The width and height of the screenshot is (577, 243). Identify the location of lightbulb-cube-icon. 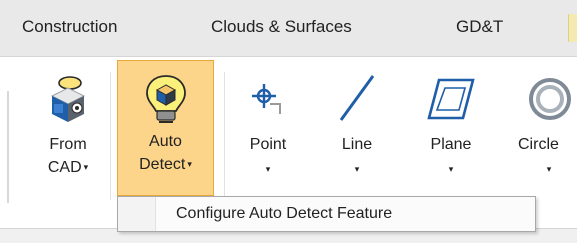
(166, 103).